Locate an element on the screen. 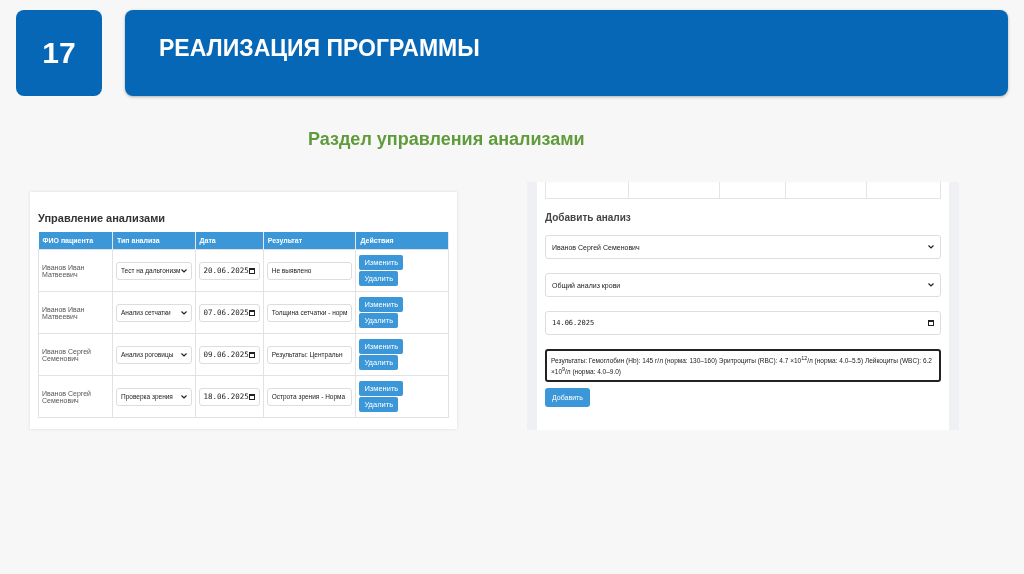 The width and height of the screenshot is (1024, 574). slide-title: РЕАЛИЗАЦИЯ ПРОГРАММЫ is located at coordinates (319, 48).